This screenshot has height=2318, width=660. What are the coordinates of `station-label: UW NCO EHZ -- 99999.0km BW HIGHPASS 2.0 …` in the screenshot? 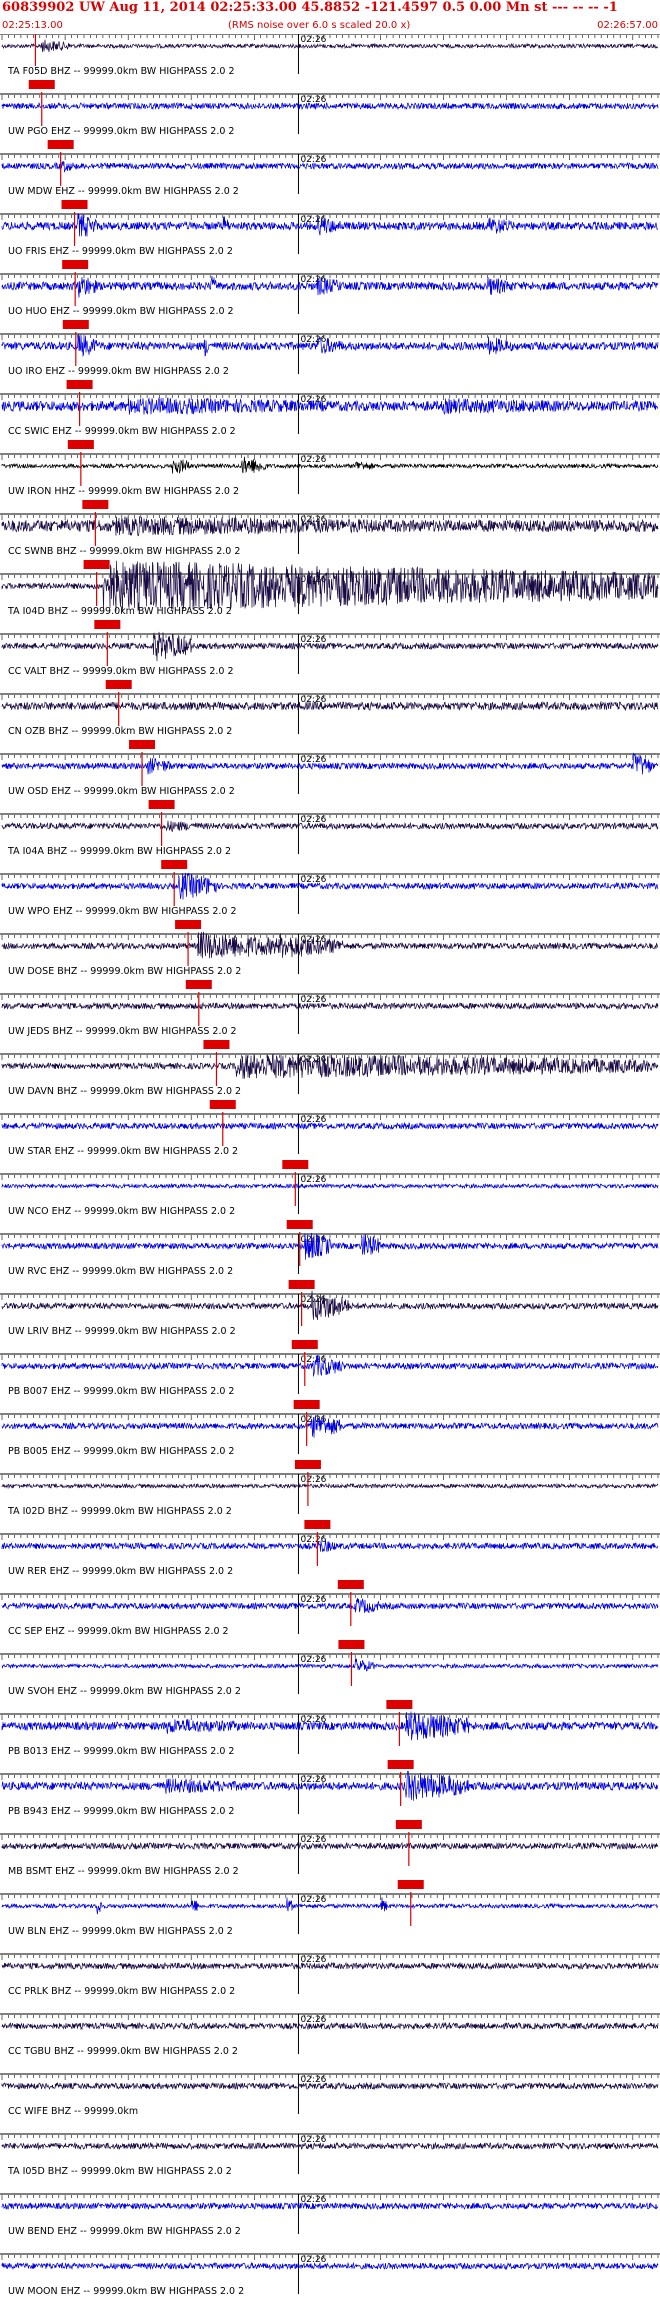 It's located at (121, 1211).